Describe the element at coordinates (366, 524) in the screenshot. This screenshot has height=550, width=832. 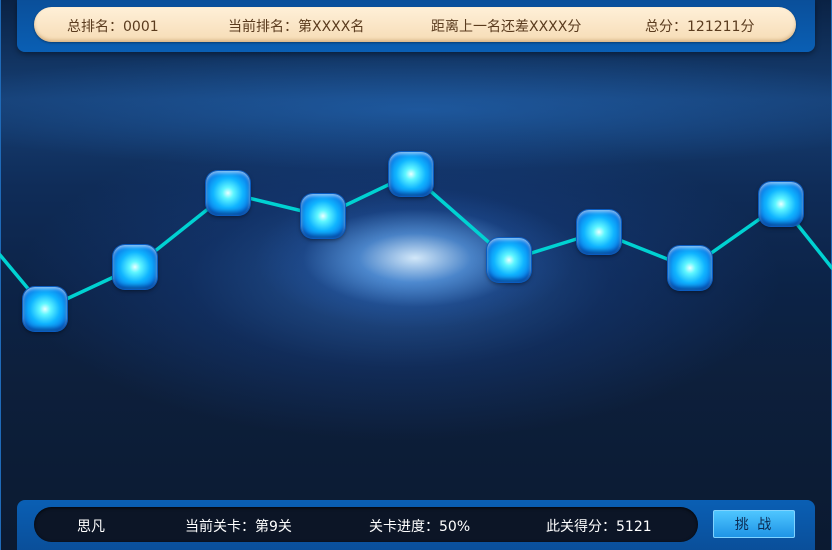
I see `player-info-pill: 思凡 当前关卡：第9关 关卡进度：50% 此关得分：5121` at that location.